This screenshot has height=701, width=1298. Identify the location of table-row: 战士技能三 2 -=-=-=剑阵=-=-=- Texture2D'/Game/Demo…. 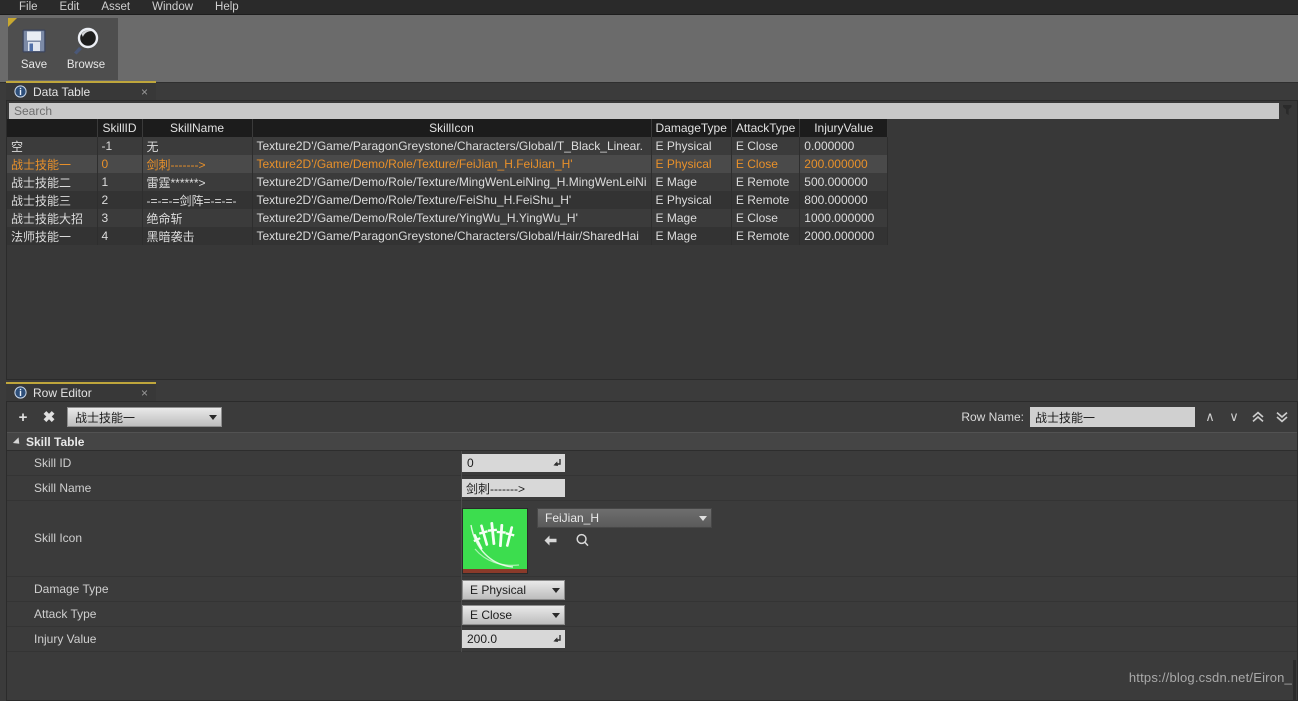
(448, 200).